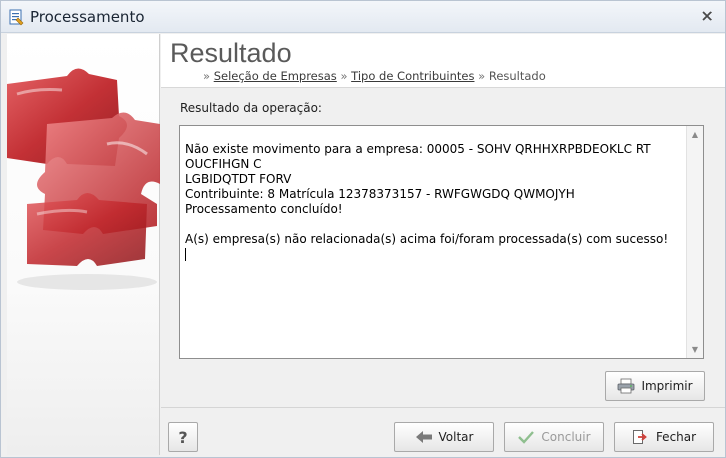 The image size is (726, 458). What do you see at coordinates (667, 386) in the screenshot?
I see `print-button-label: Imprimir` at bounding box center [667, 386].